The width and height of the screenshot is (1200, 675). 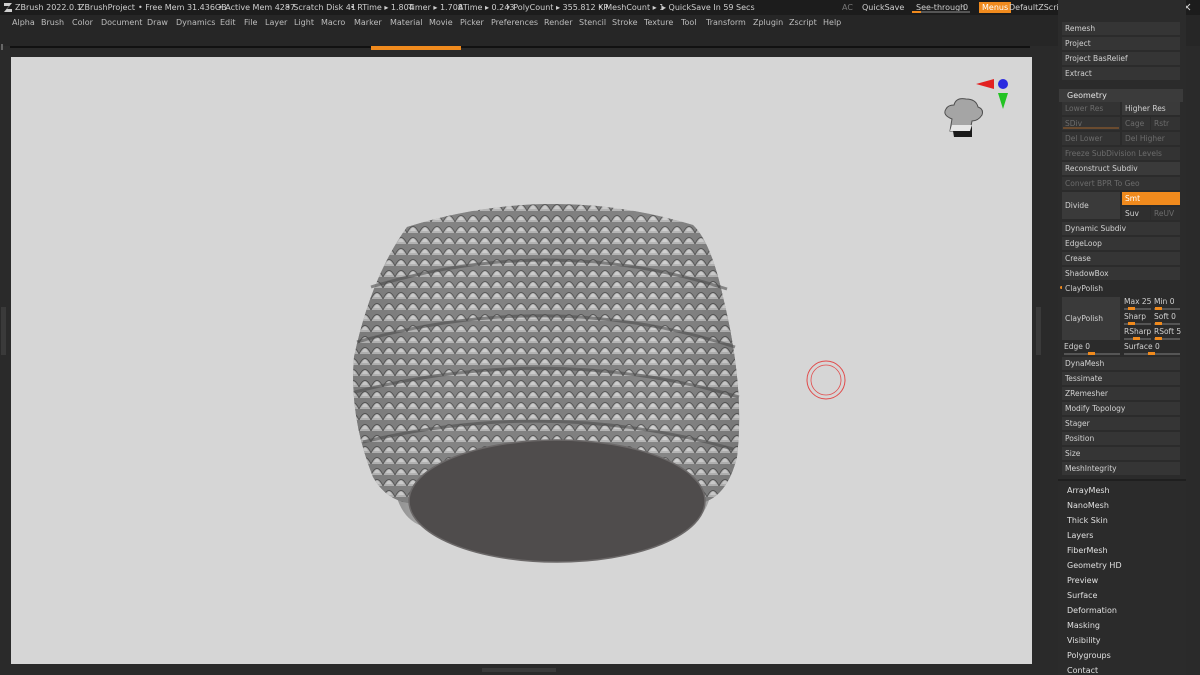 I want to click on menu-layer: Layer, so click(x=276, y=22).